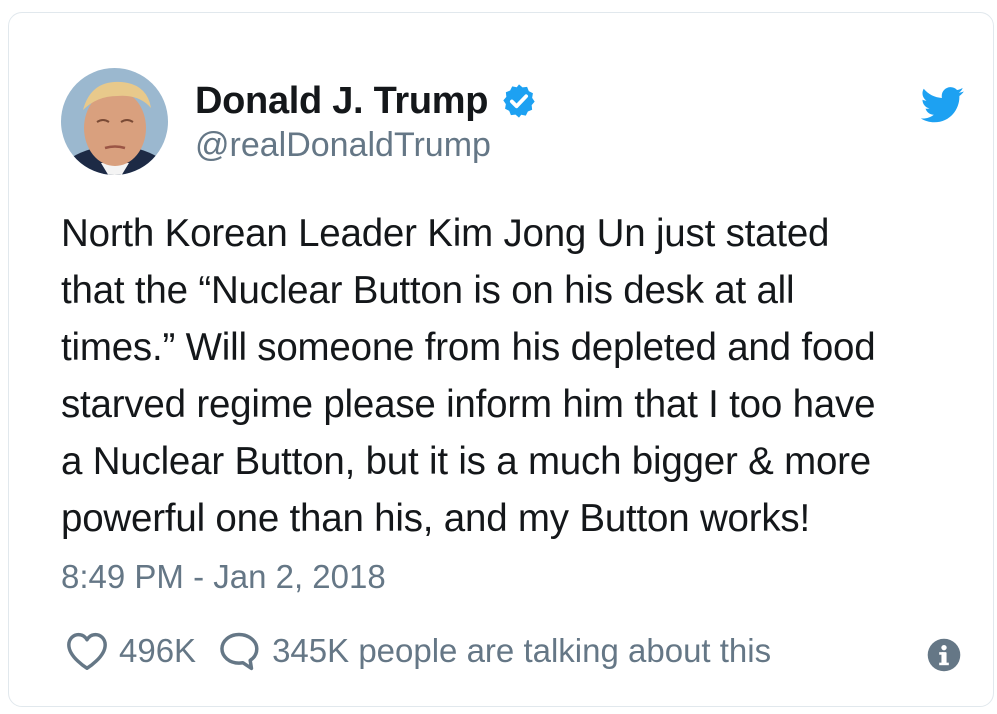 This screenshot has height=714, width=997. What do you see at coordinates (521, 651) in the screenshot?
I see `talking-about-this-link: 345K people are talking about this` at bounding box center [521, 651].